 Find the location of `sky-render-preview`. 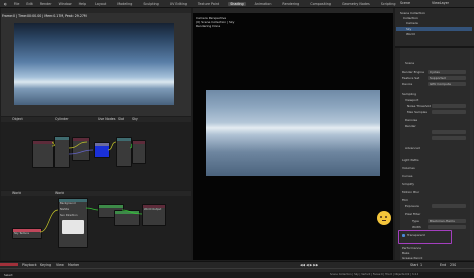

sky-render-preview is located at coordinates (94, 64).